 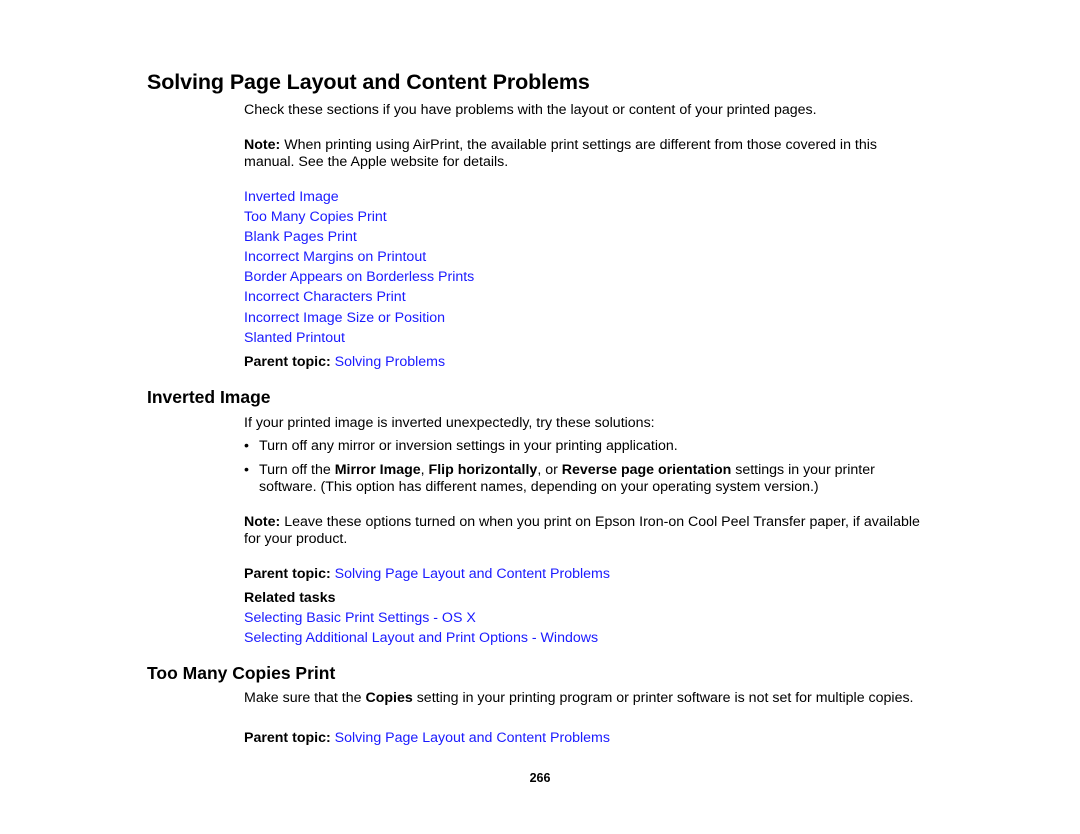 I want to click on section-link-item: Incorrect Characters Print, so click(x=359, y=299).